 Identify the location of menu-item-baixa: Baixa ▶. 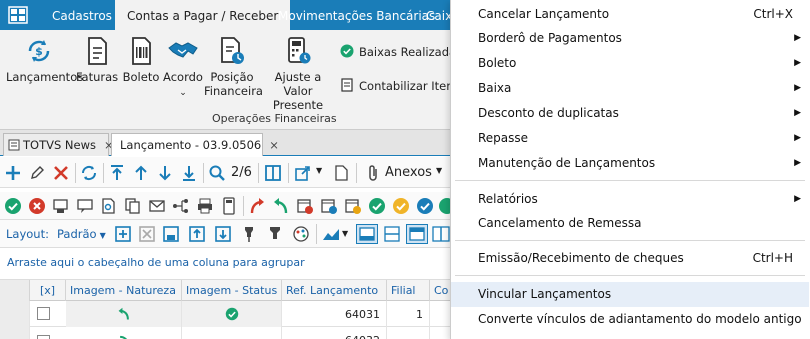
(630, 88).